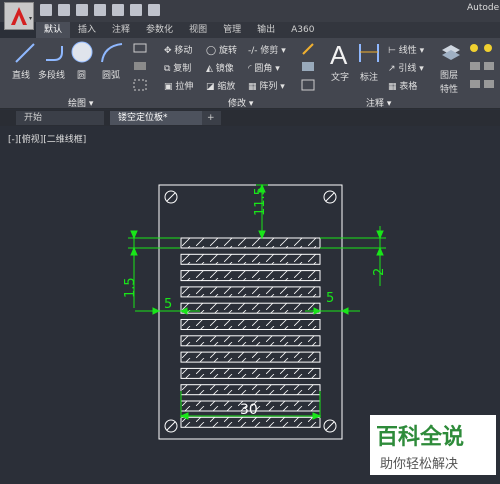 This screenshot has height=484, width=500. What do you see at coordinates (211, 118) in the screenshot?
I see `add-tab-button: +` at bounding box center [211, 118].